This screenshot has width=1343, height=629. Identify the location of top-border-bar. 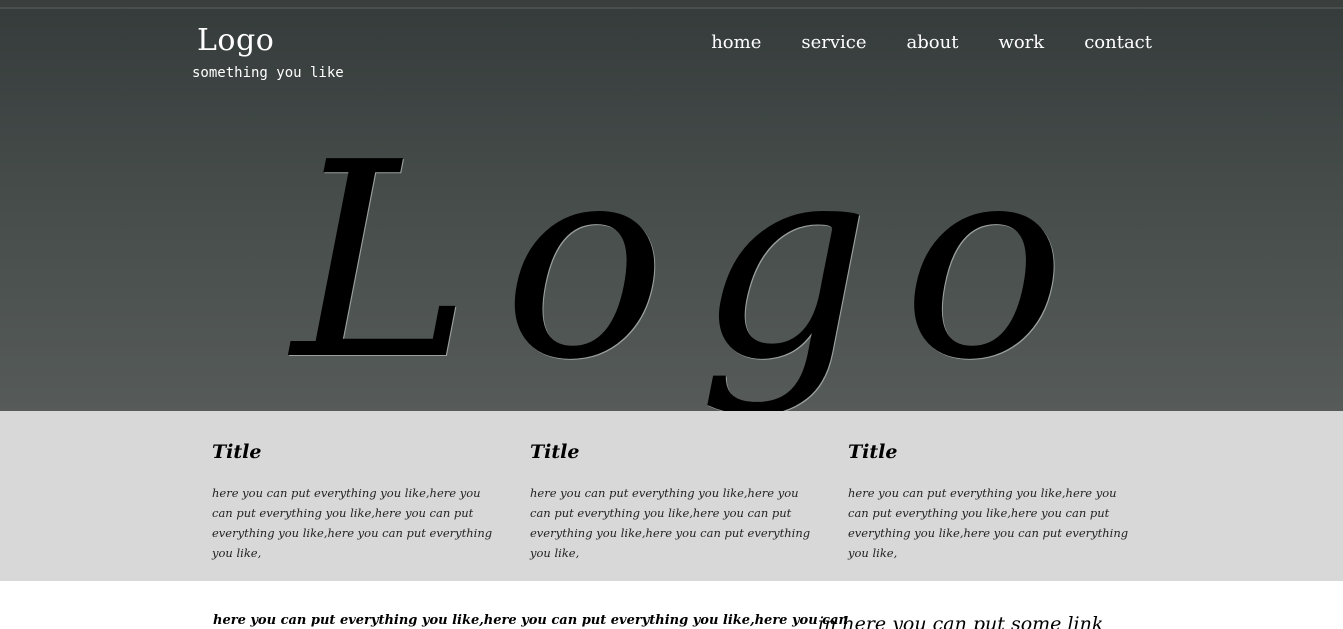
(671, 4).